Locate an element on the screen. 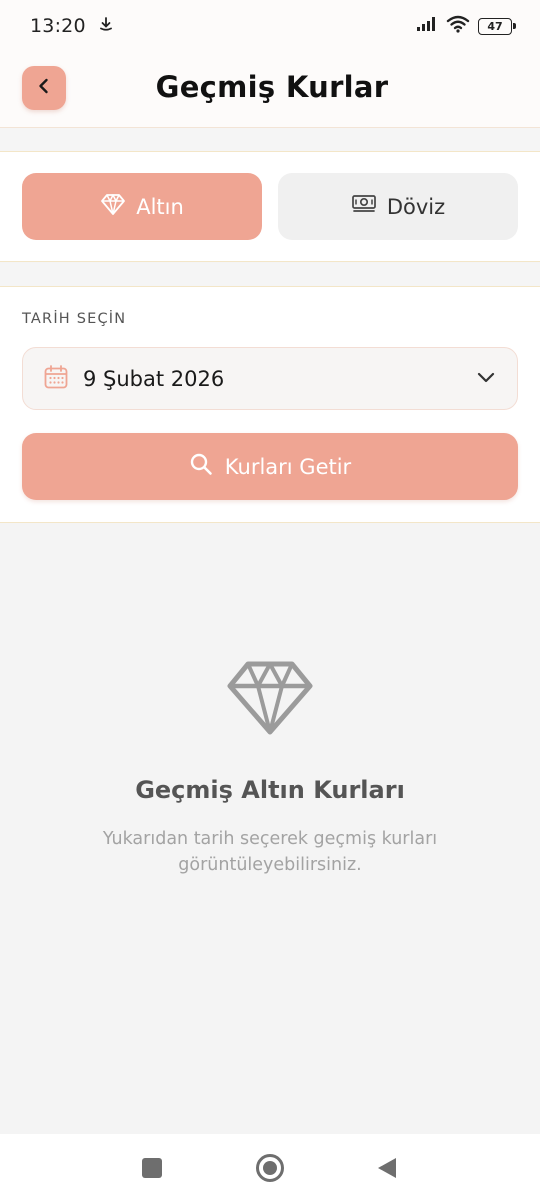  battery-level: 47 is located at coordinates (495, 26).